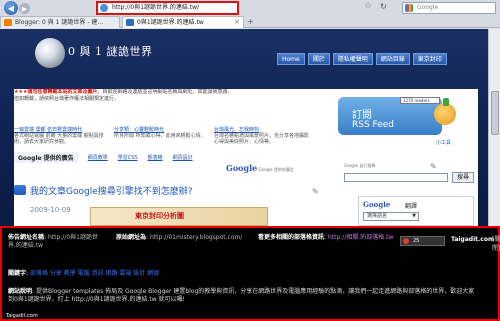 This screenshot has width=500, height=321. I want to click on address-bar: http://0與1謎詭世界.的連結.tw/, so click(167, 8).